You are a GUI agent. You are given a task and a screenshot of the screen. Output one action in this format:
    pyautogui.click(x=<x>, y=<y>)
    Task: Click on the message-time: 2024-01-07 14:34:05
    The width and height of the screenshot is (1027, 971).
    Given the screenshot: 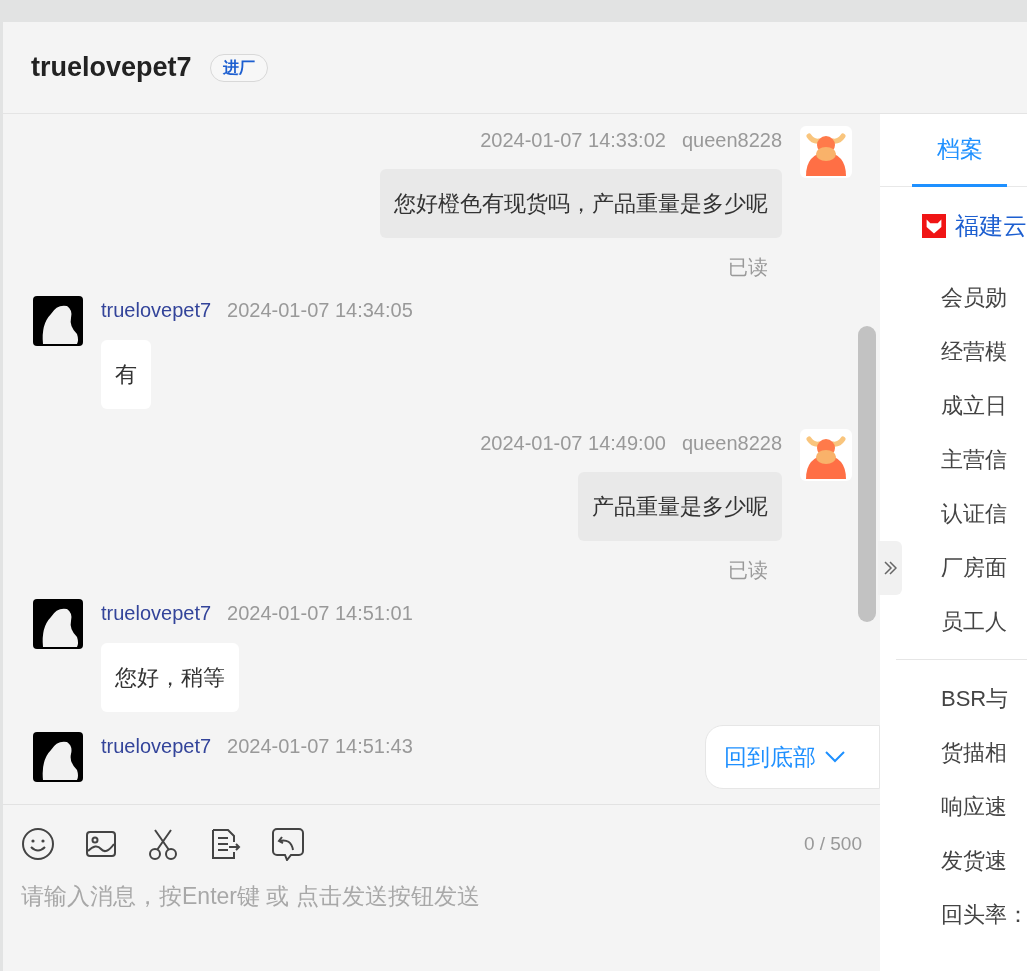 What is the action you would take?
    pyautogui.click(x=320, y=310)
    